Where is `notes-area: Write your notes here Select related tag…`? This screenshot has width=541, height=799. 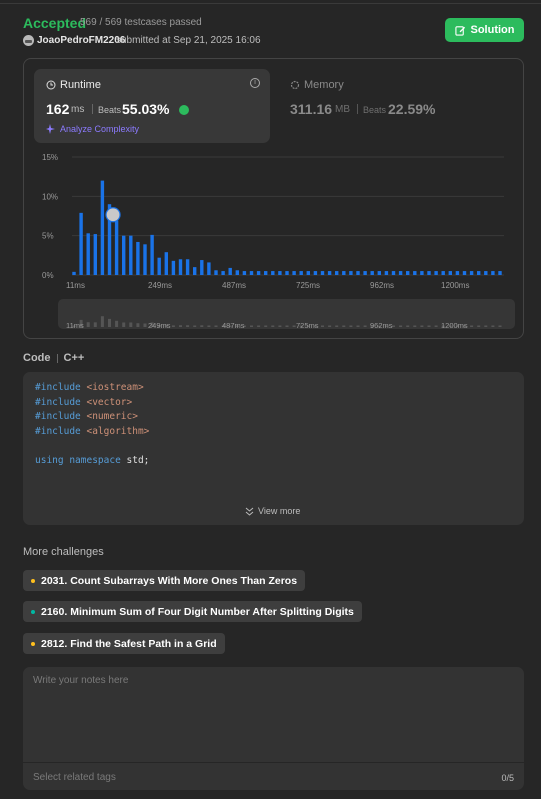 notes-area: Write your notes here Select related tag… is located at coordinates (273, 728).